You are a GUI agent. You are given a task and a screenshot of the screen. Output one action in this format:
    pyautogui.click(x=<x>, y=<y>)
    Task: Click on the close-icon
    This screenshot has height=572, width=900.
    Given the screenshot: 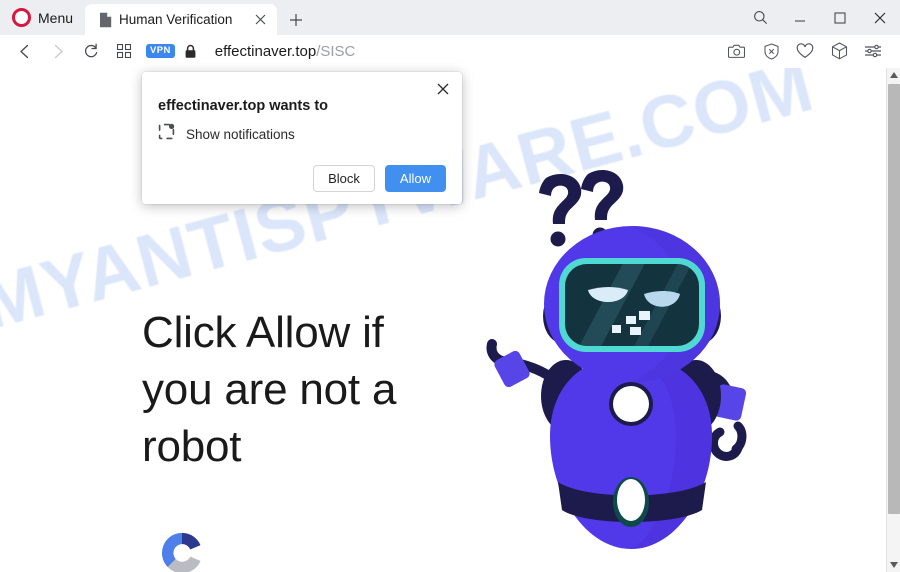 What is the action you would take?
    pyautogui.click(x=880, y=18)
    